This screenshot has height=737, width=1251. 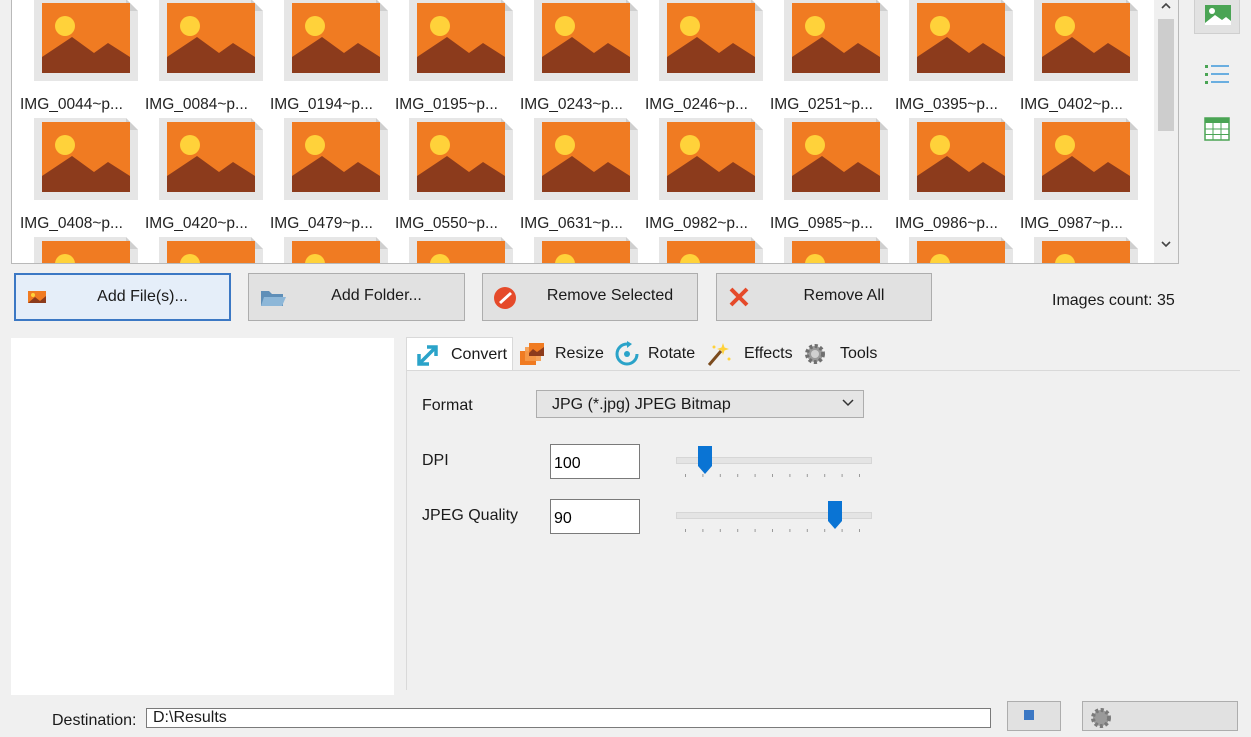 I want to click on thumbnail-view-button, so click(x=1217, y=17).